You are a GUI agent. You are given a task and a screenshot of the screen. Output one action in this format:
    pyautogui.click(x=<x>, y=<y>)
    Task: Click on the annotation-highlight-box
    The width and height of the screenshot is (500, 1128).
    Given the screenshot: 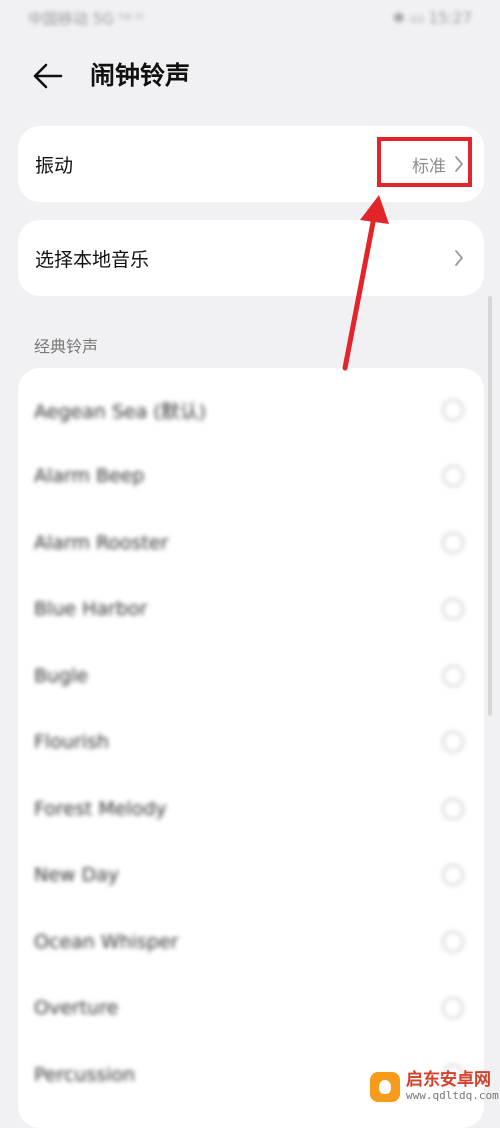 What is the action you would take?
    pyautogui.click(x=424, y=162)
    